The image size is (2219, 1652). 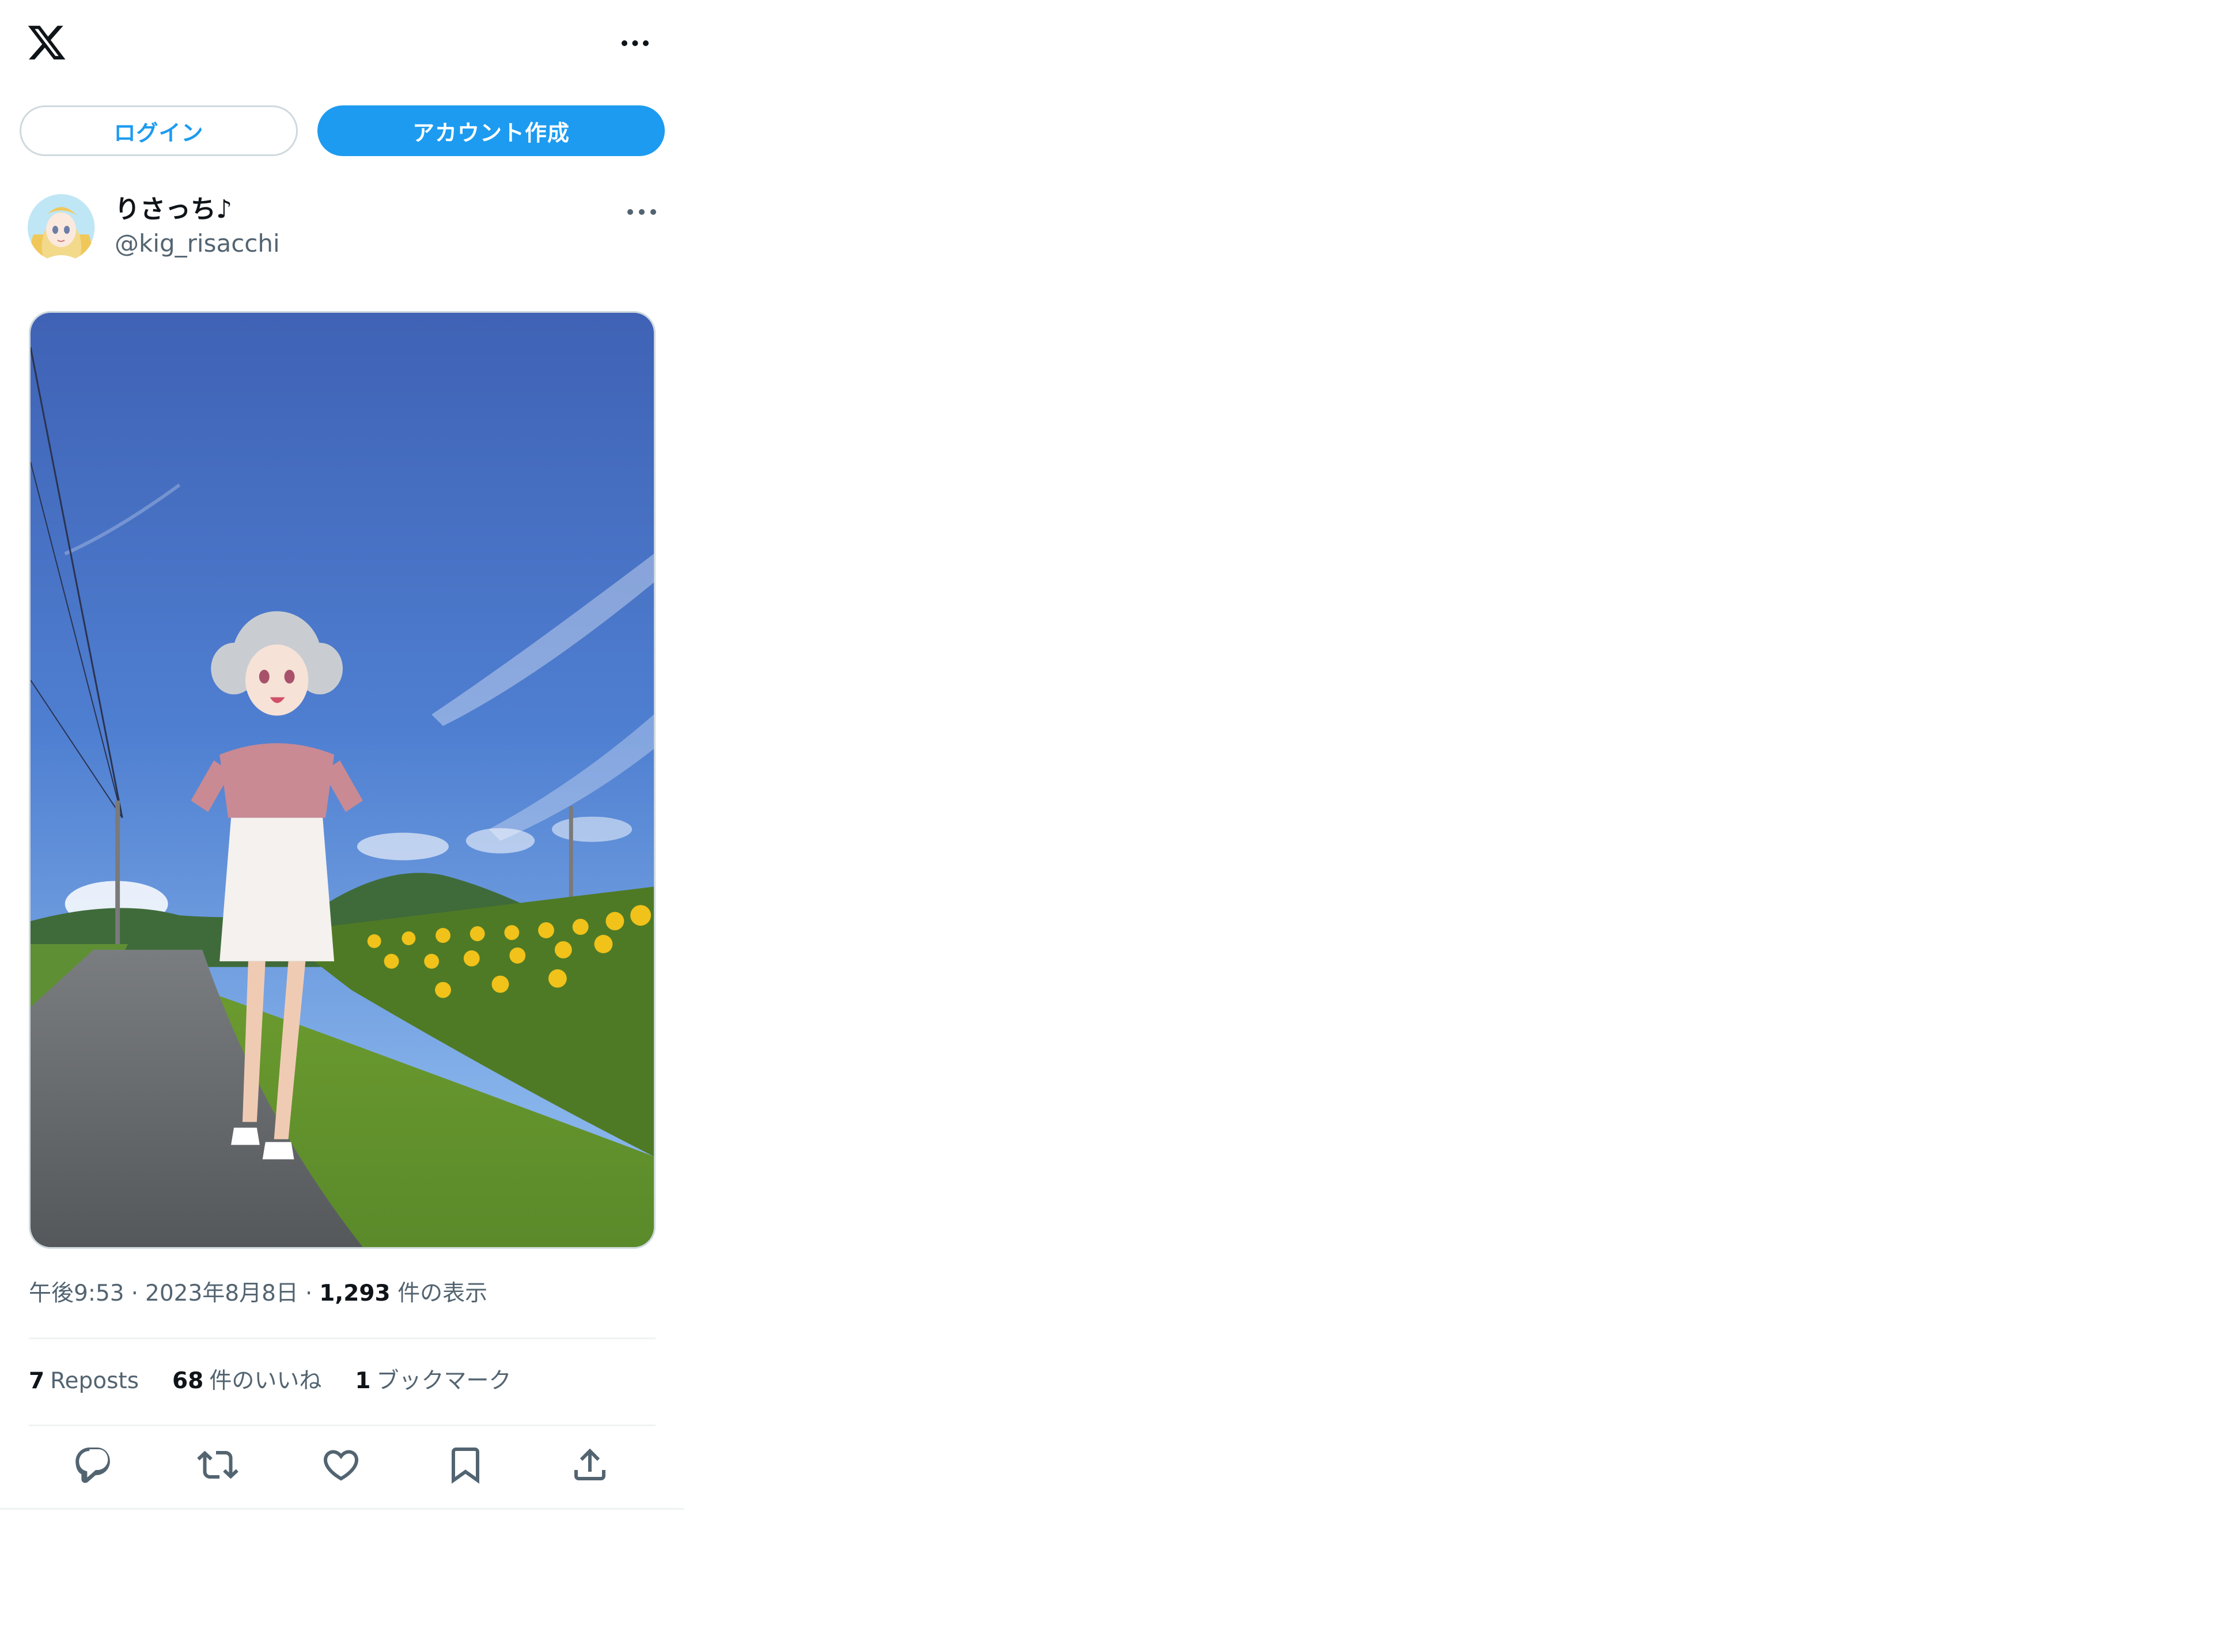 I want to click on x-logo-icon, so click(x=46, y=42).